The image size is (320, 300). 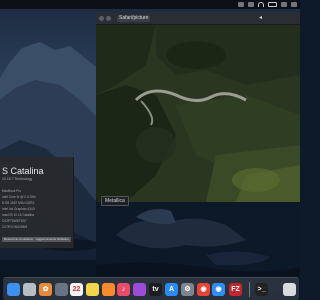 I want to click on music-icon: ♪, so click(x=123, y=289).